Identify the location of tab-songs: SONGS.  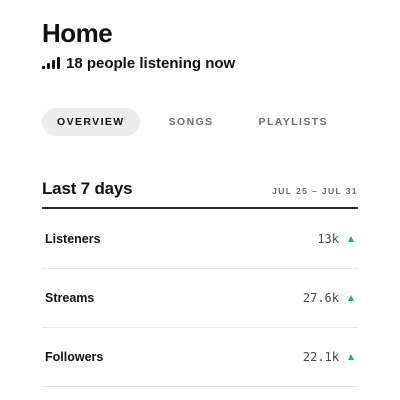
(191, 122).